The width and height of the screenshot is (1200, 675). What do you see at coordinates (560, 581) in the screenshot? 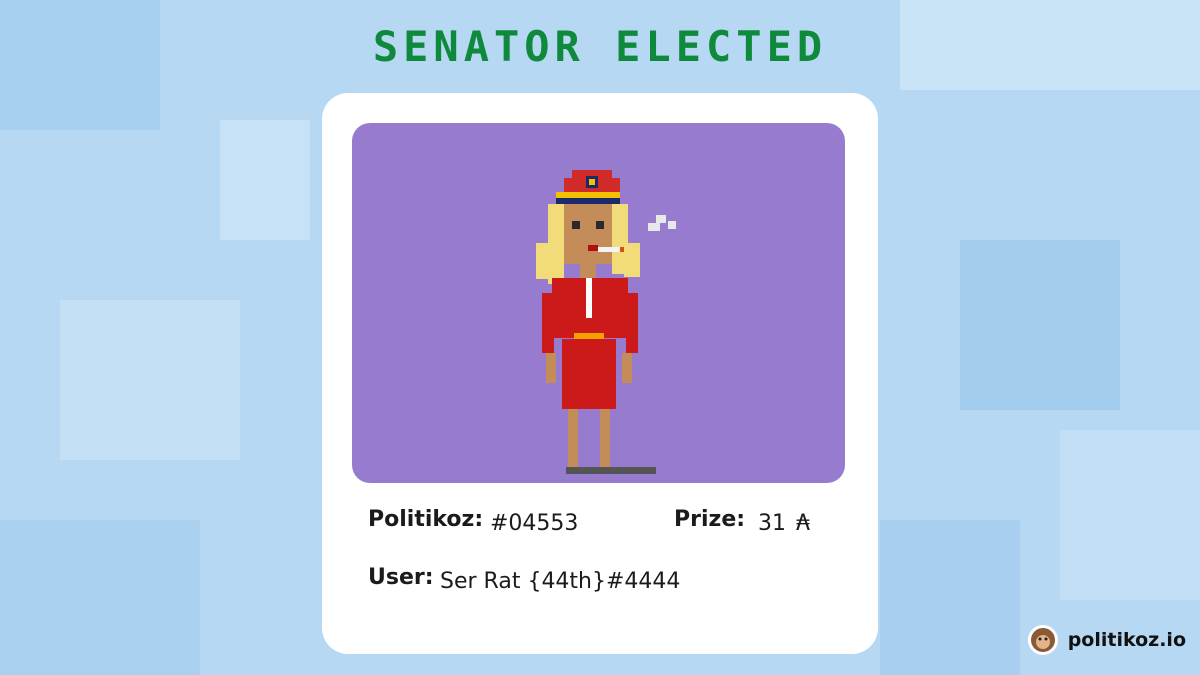
I see `user-name: Ser Rat {44th}#4444` at bounding box center [560, 581].